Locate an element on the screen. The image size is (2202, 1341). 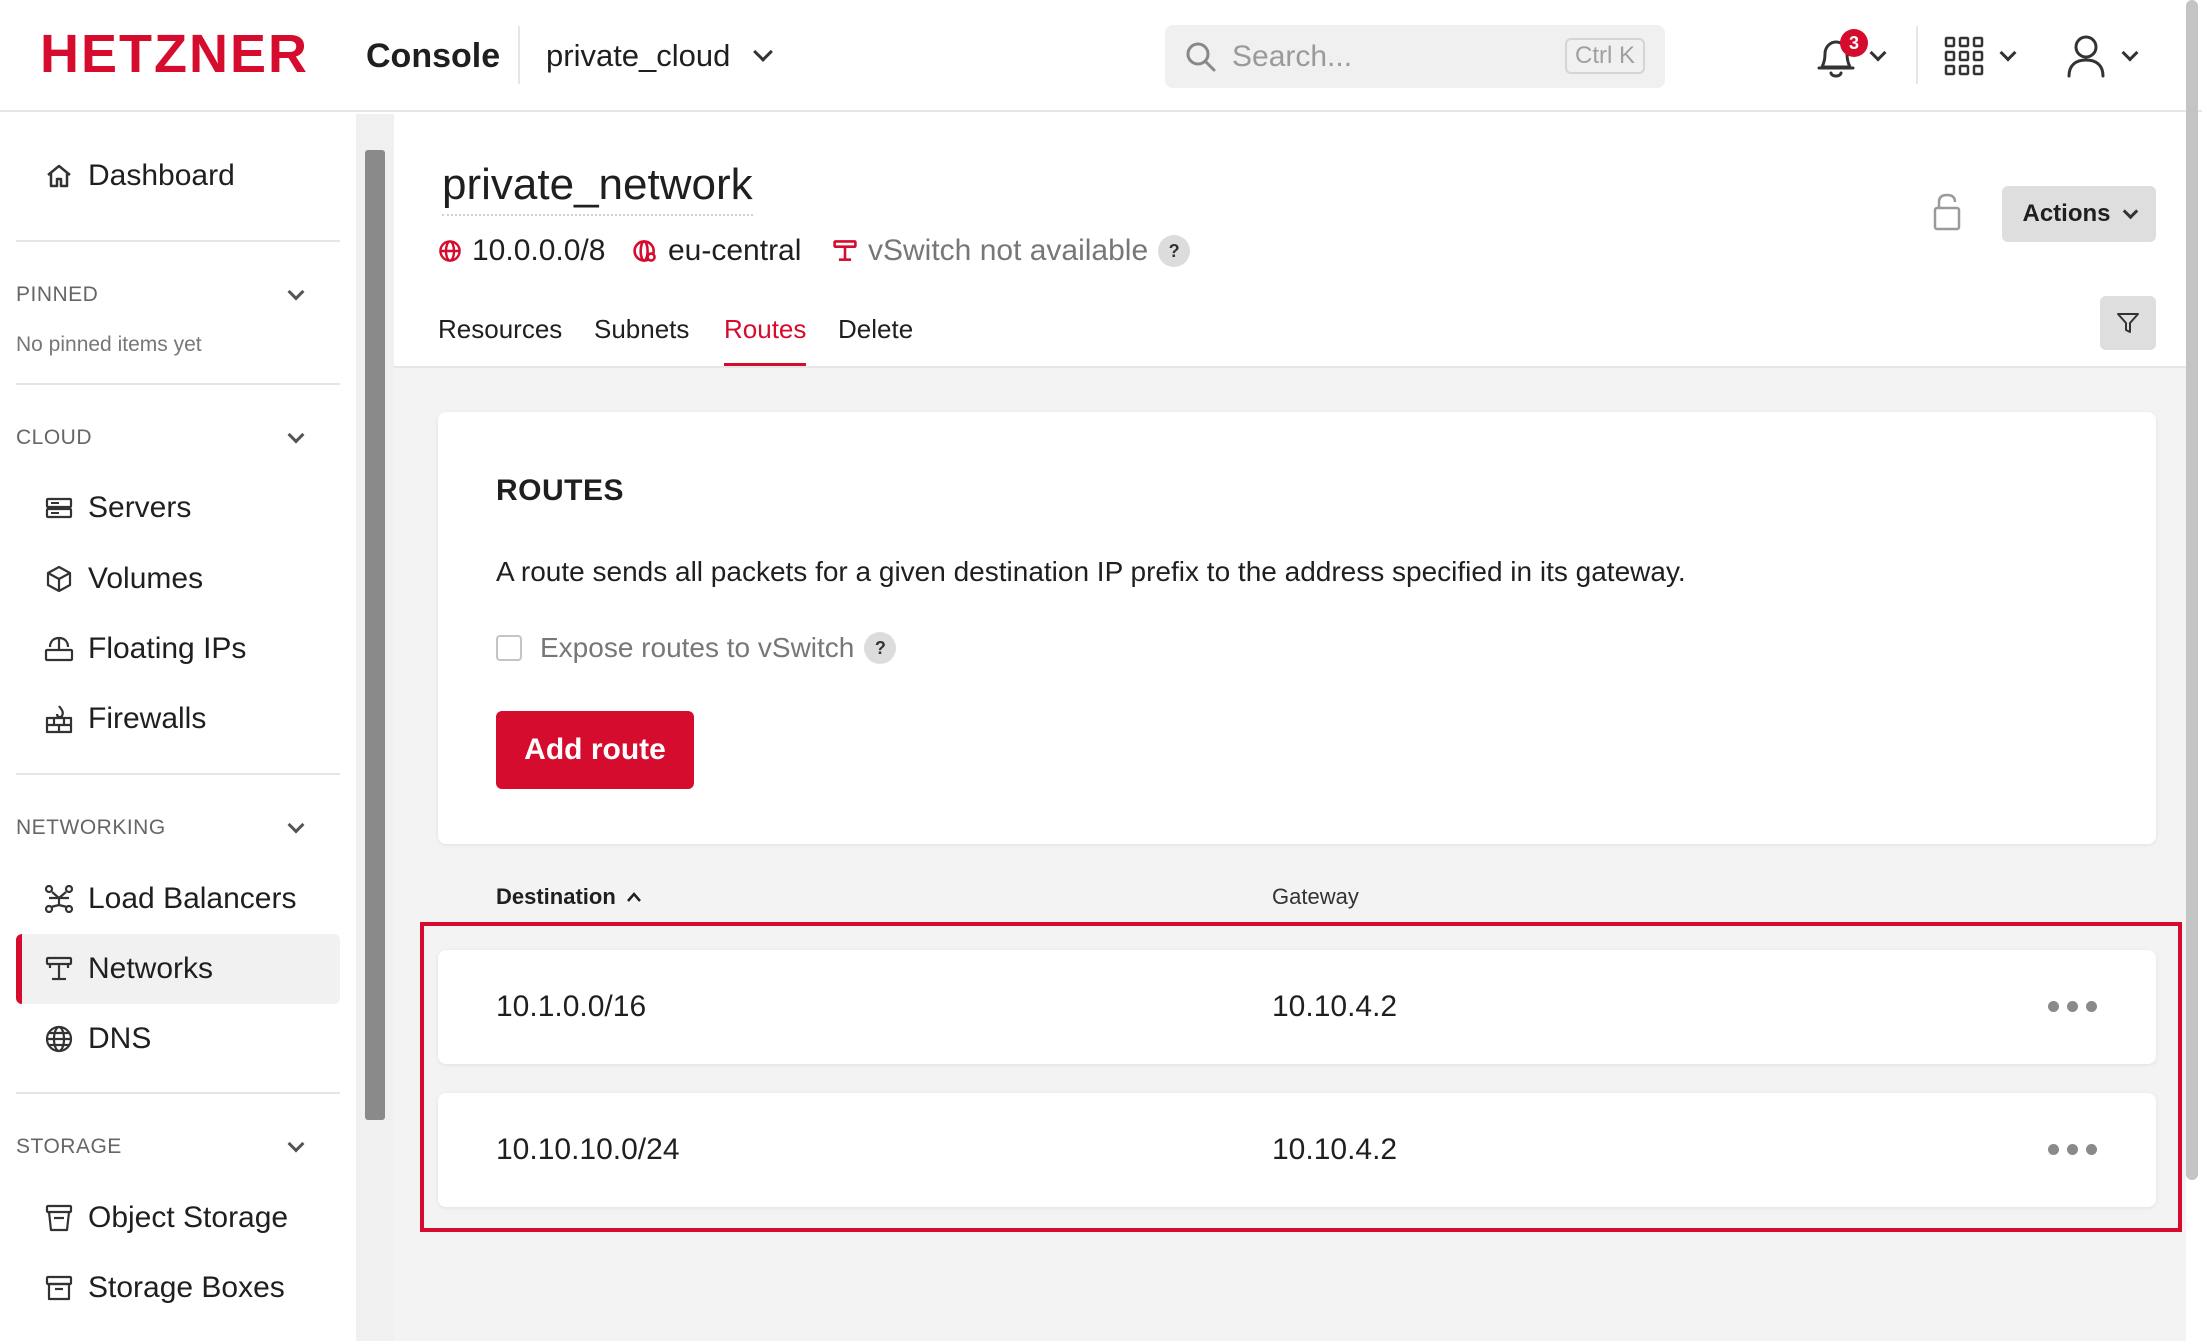
route-destination: 10.10.10.0/24 is located at coordinates (588, 1149).